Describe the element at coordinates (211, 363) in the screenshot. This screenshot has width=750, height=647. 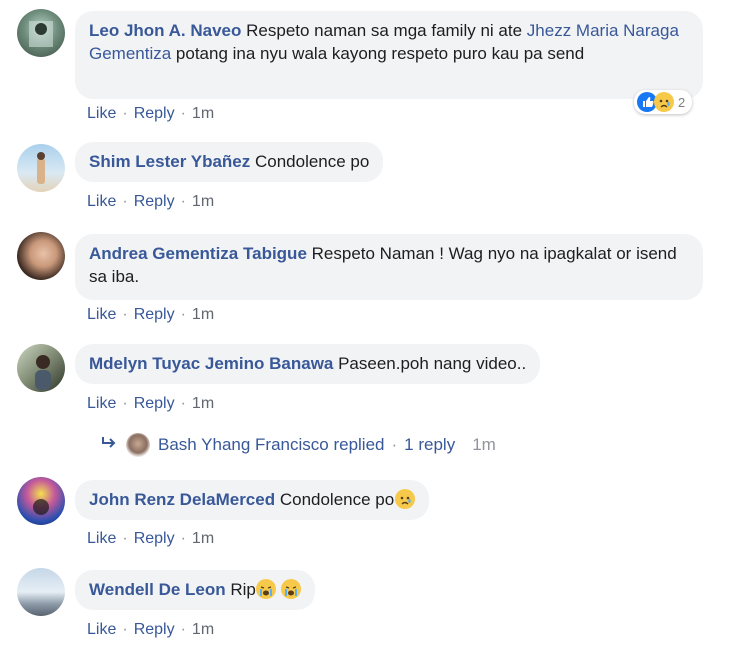
I see `comment-author: Mdelyn Tuyac Jemino Banawa` at that location.